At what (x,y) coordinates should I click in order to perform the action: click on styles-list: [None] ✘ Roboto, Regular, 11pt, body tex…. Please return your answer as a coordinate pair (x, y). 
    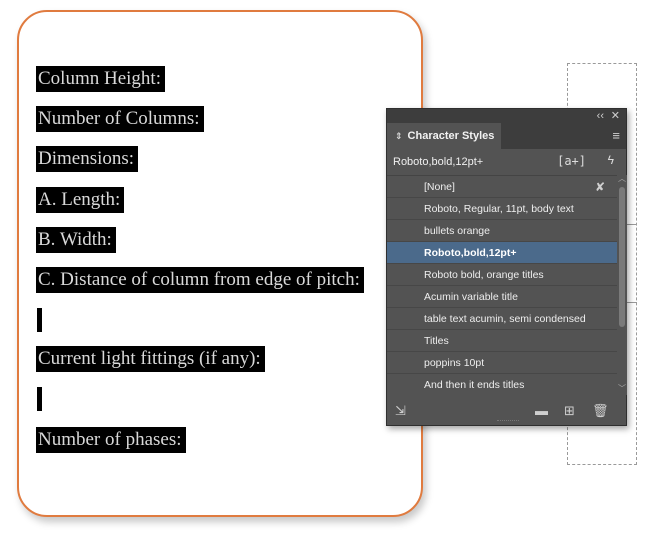
    Looking at the image, I should click on (502, 285).